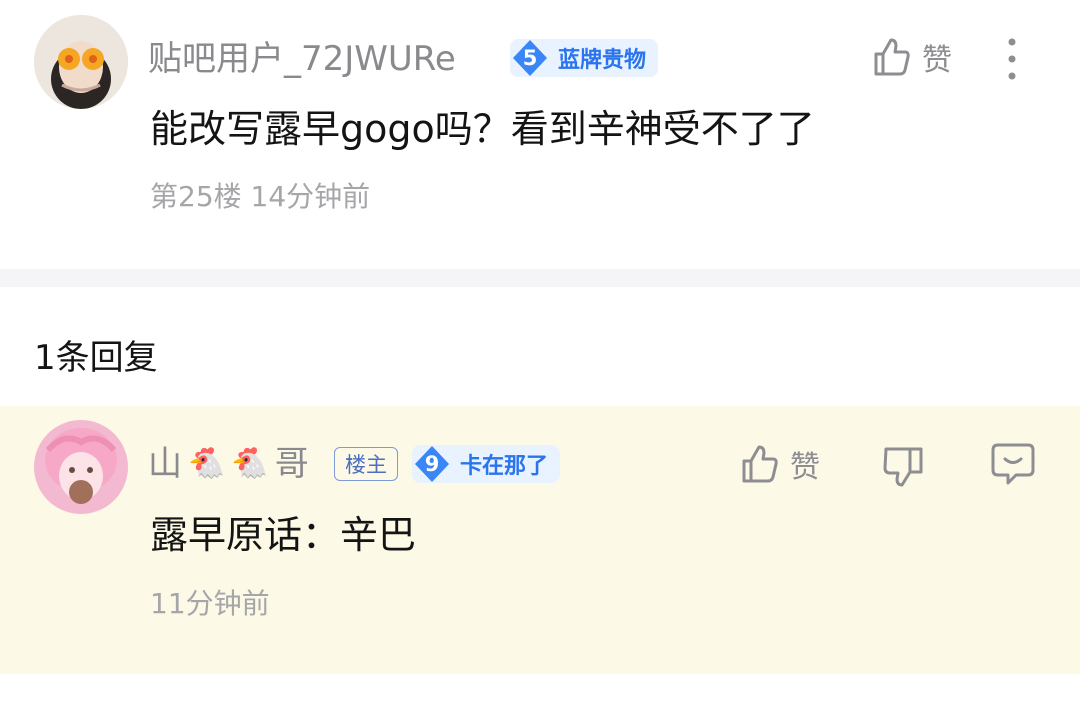  I want to click on owner-tag: 楼主, so click(366, 464).